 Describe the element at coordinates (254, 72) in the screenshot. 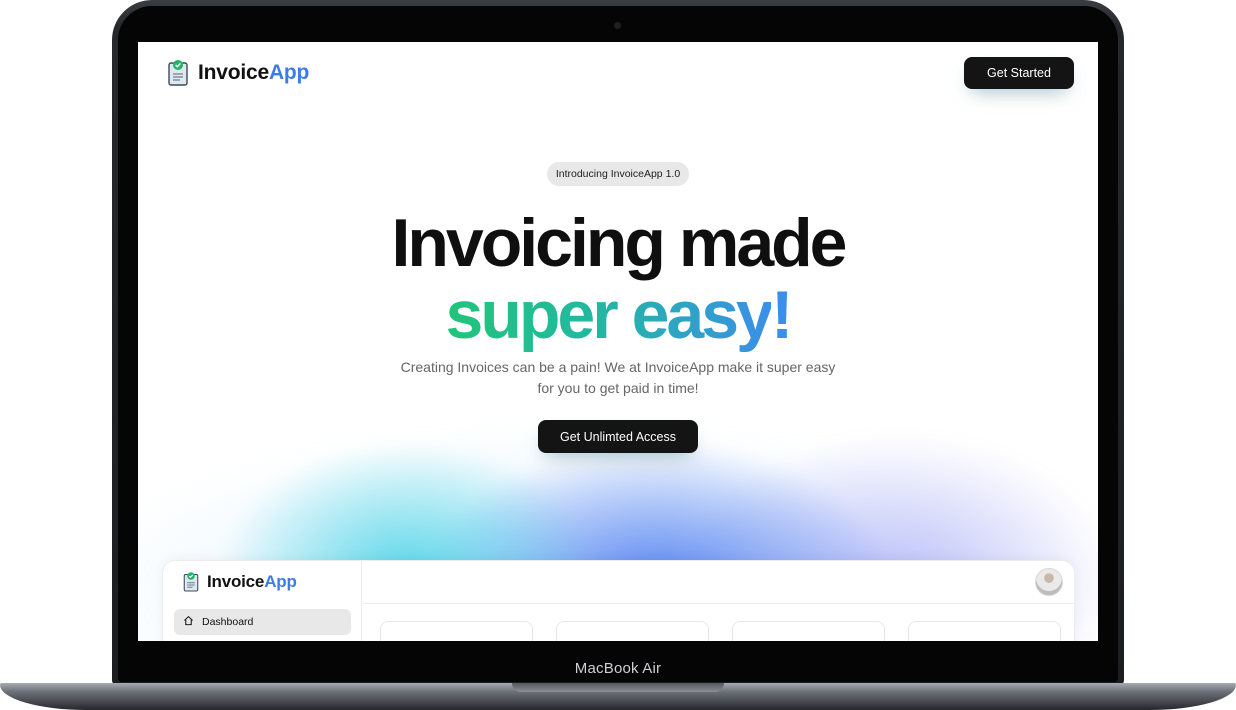

I see `brand-name: InvoiceApp` at that location.